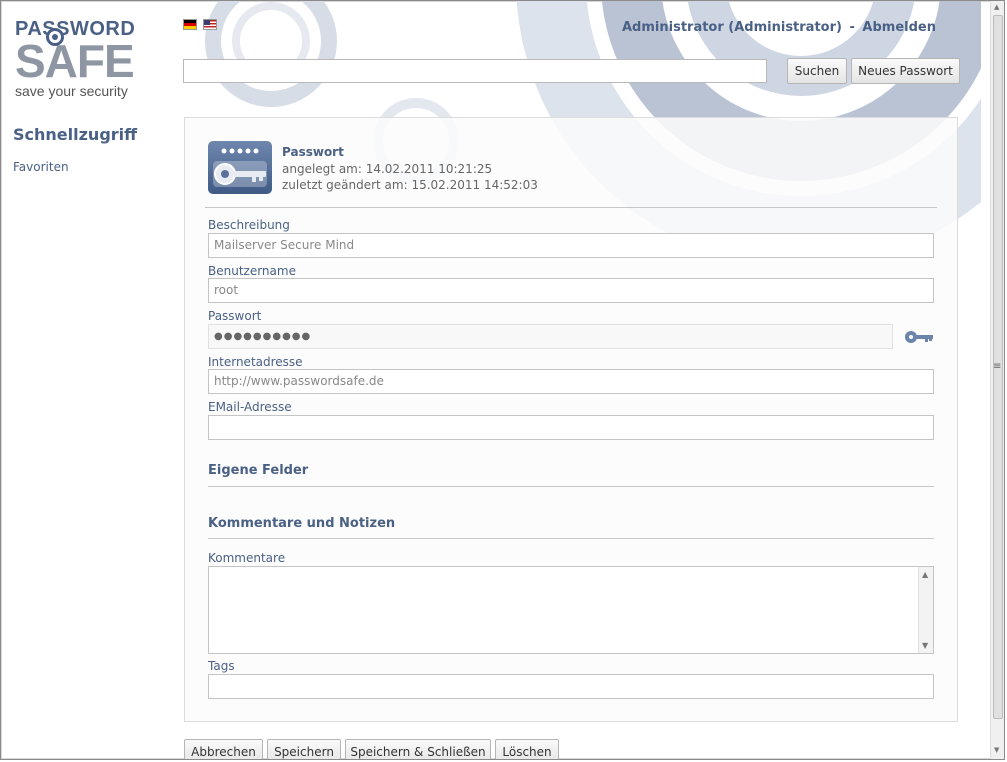 Image resolution: width=1007 pixels, height=762 pixels. What do you see at coordinates (571, 381) in the screenshot?
I see `url-field: http://www.passwordsafe.de` at bounding box center [571, 381].